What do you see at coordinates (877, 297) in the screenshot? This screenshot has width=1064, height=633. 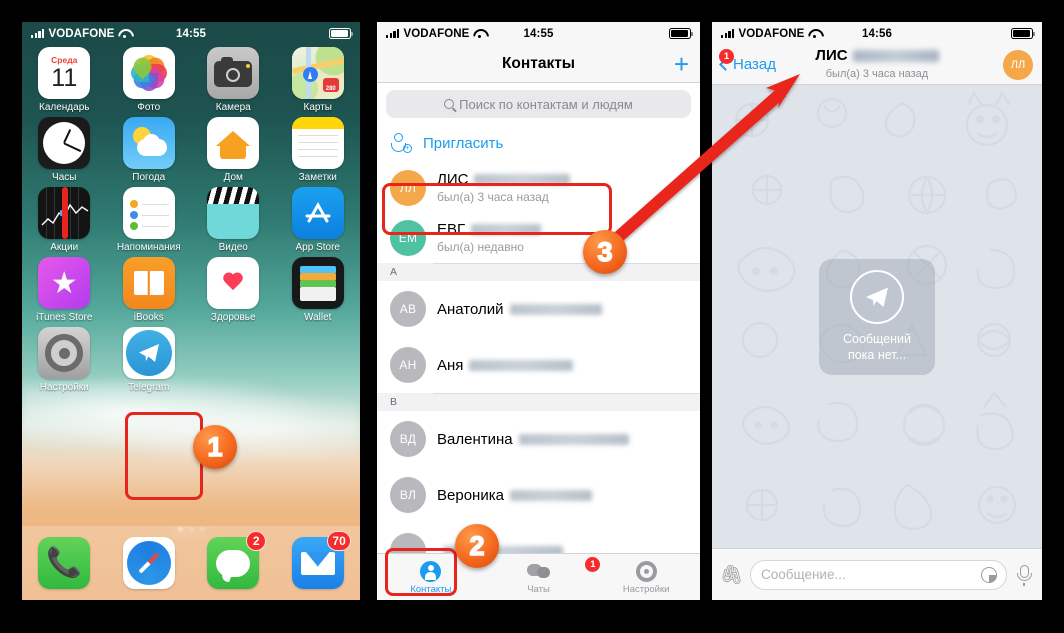 I see `telegram-plane-icon` at bounding box center [877, 297].